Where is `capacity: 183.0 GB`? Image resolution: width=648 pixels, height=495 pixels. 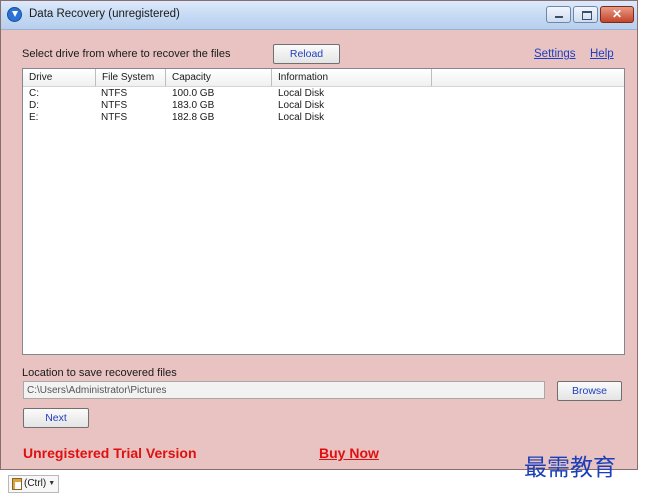 capacity: 183.0 GB is located at coordinates (193, 105).